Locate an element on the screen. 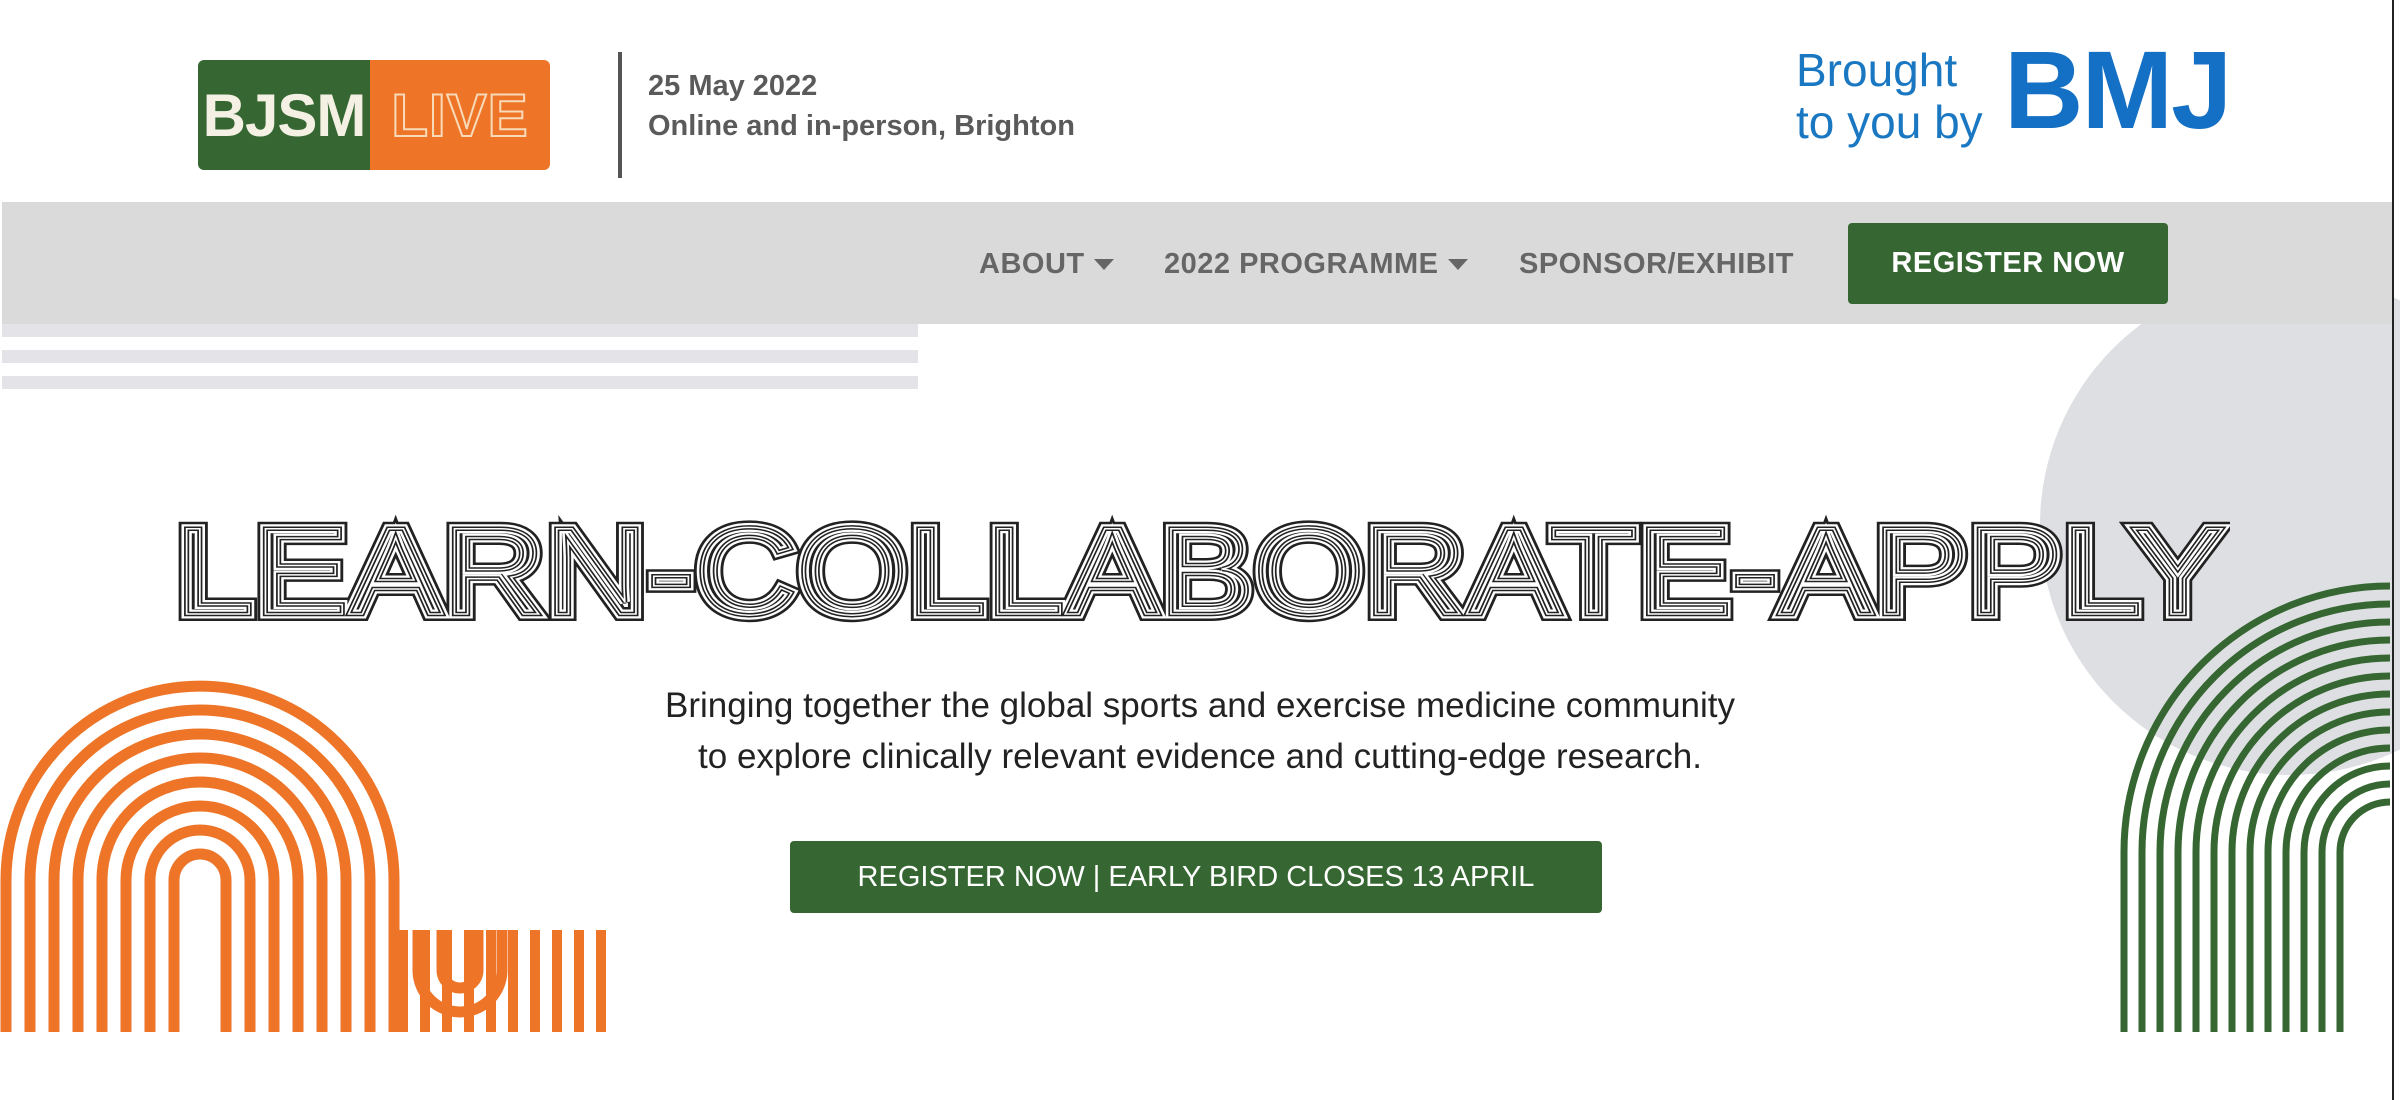  decorative-stripes is located at coordinates (460, 356).